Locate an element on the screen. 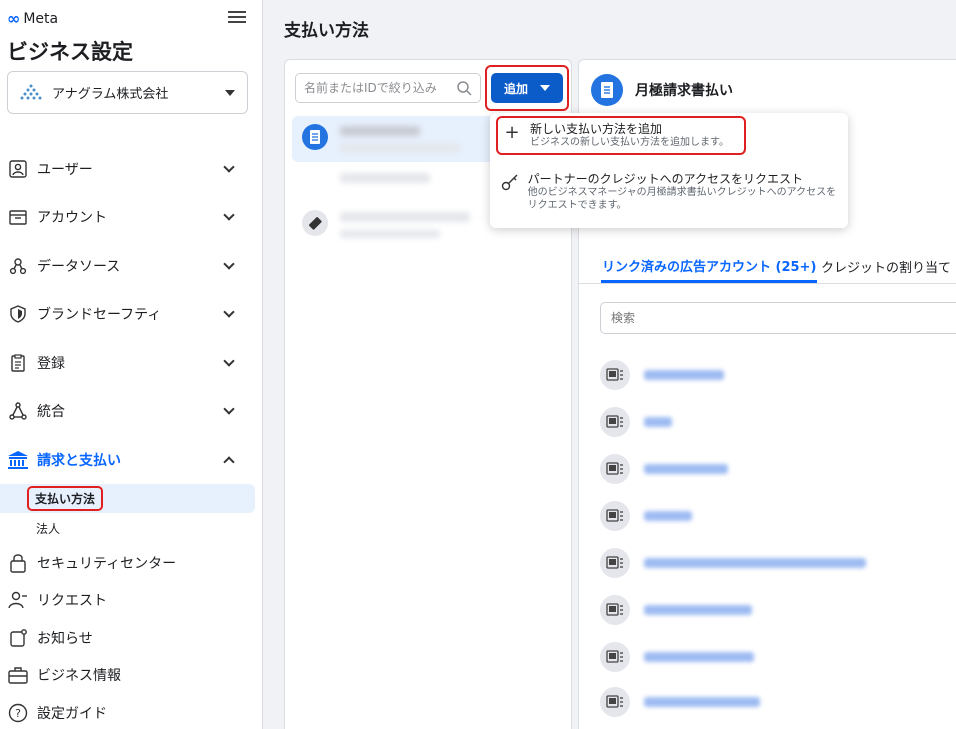 Image resolution: width=956 pixels, height=729 pixels. add-button-label: 追加 is located at coordinates (515, 88).